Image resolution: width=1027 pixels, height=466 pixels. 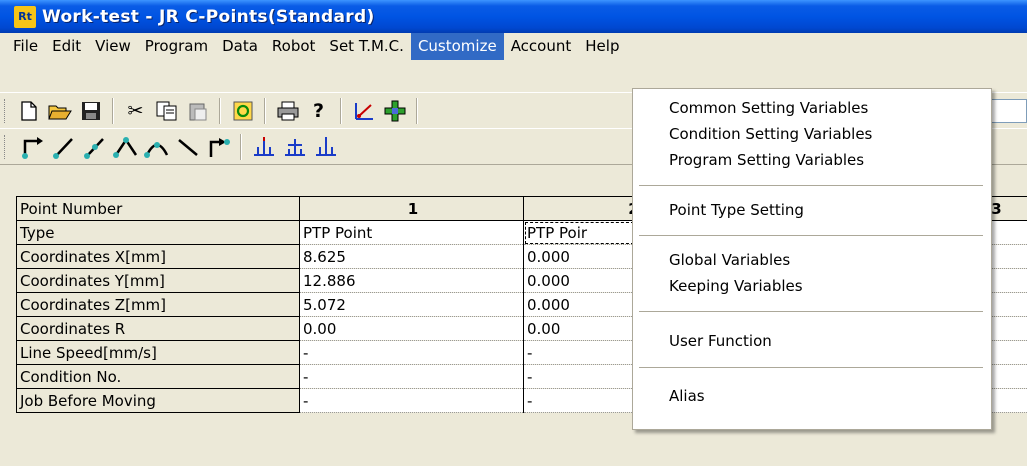 What do you see at coordinates (158, 352) in the screenshot?
I see `row-header: Line Speed[mm/s]` at bounding box center [158, 352].